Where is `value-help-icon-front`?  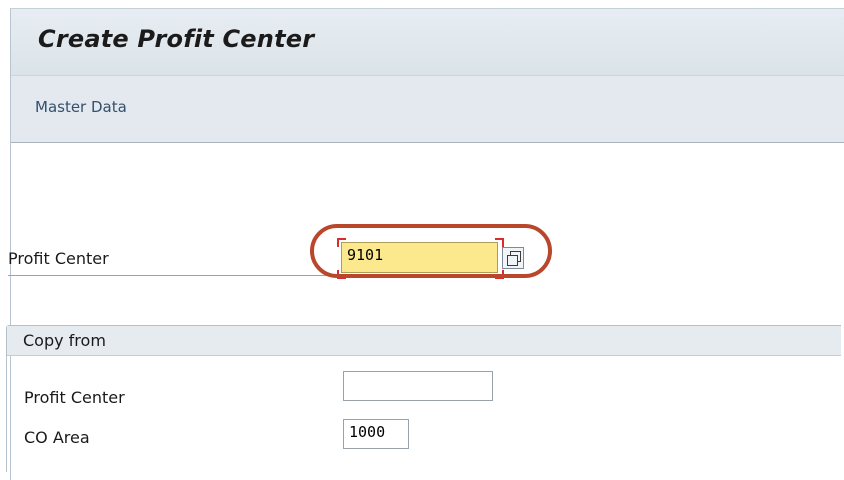 value-help-icon-front is located at coordinates (512, 260).